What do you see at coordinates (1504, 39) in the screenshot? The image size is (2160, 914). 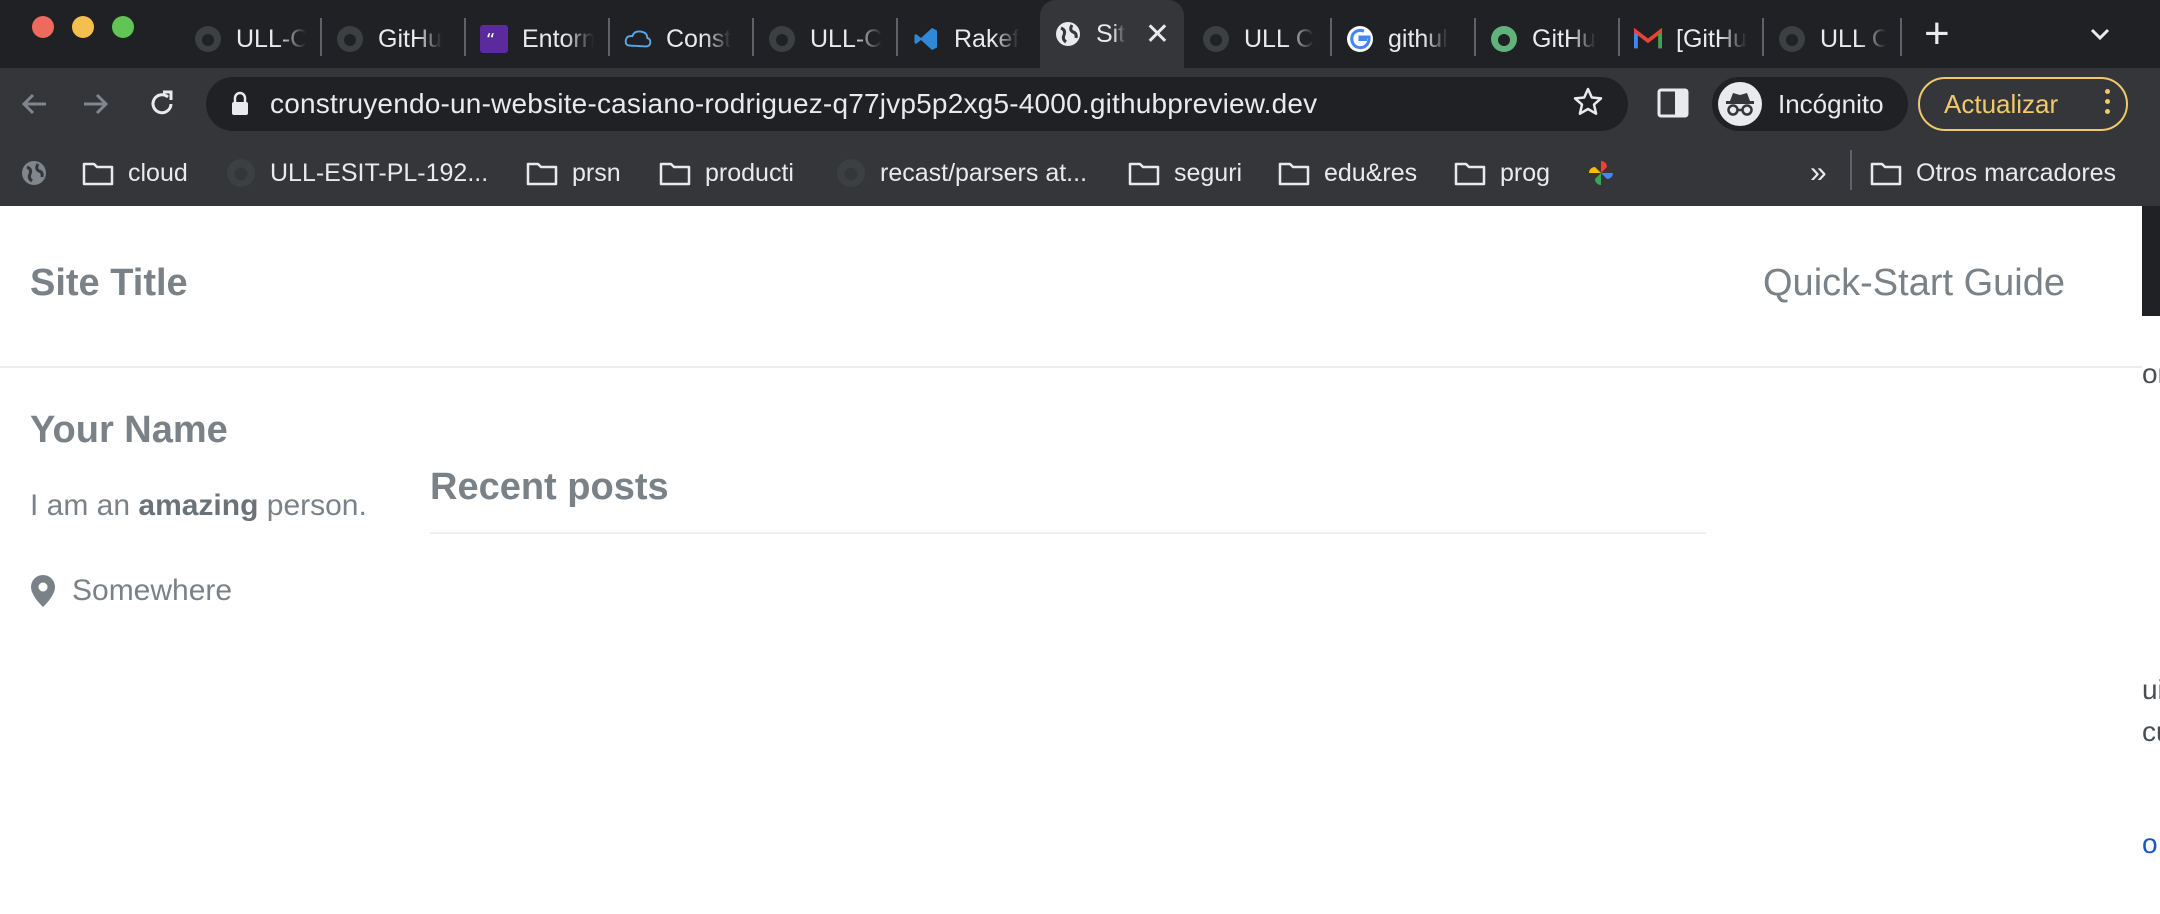 I see `github-green-icon` at bounding box center [1504, 39].